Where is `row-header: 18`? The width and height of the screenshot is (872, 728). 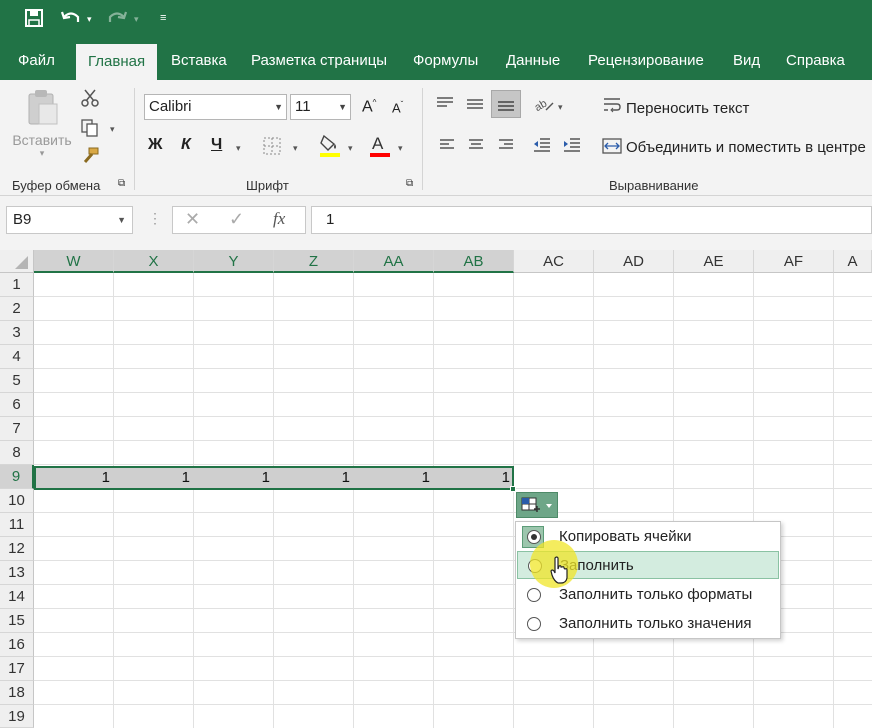 row-header: 18 is located at coordinates (17, 693).